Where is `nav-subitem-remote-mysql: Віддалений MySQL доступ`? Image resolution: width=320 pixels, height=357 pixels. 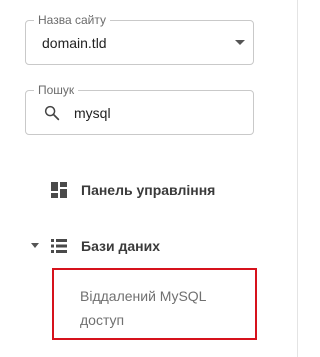 nav-subitem-remote-mysql: Віддалений MySQL доступ is located at coordinates (165, 308).